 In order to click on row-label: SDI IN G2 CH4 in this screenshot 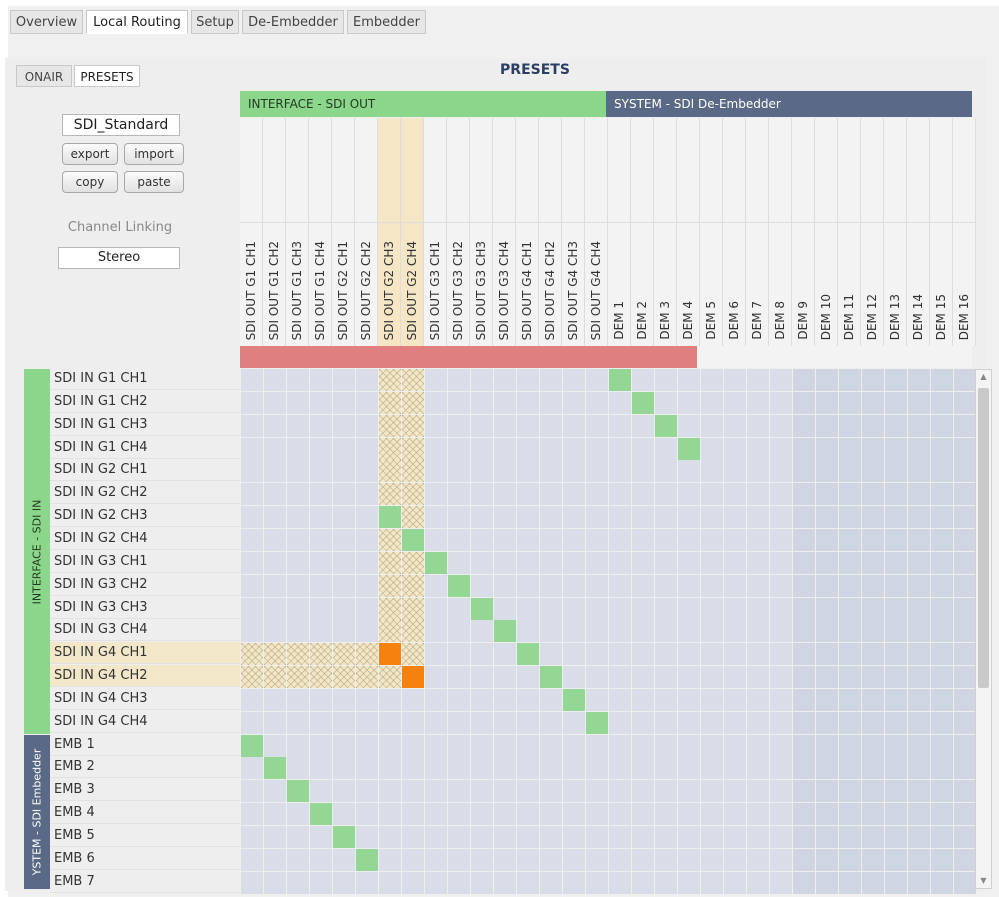, I will do `click(145, 539)`.